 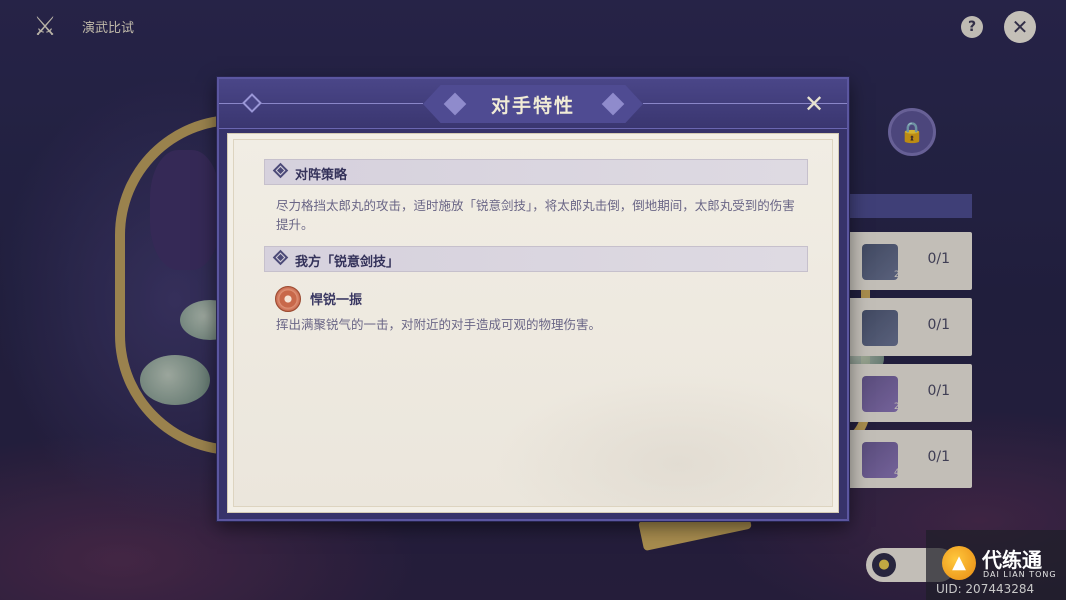 I want to click on watermark: ▲ 代练通 DAI LIAN TONG UID: 207443284, so click(x=996, y=565).